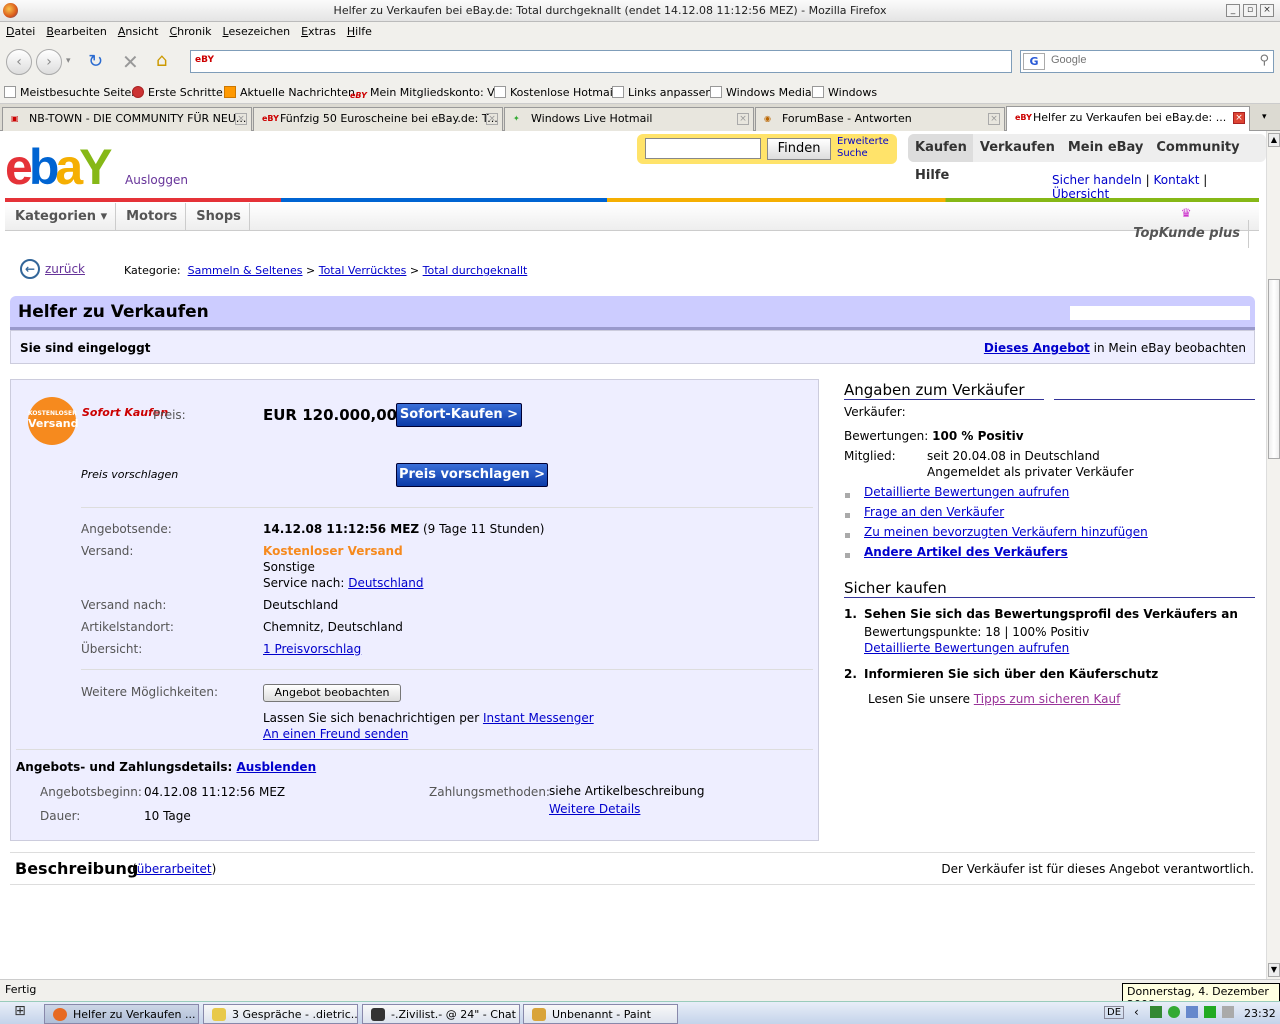  Describe the element at coordinates (940, 148) in the screenshot. I see `nav-kaufen: Kaufen` at that location.